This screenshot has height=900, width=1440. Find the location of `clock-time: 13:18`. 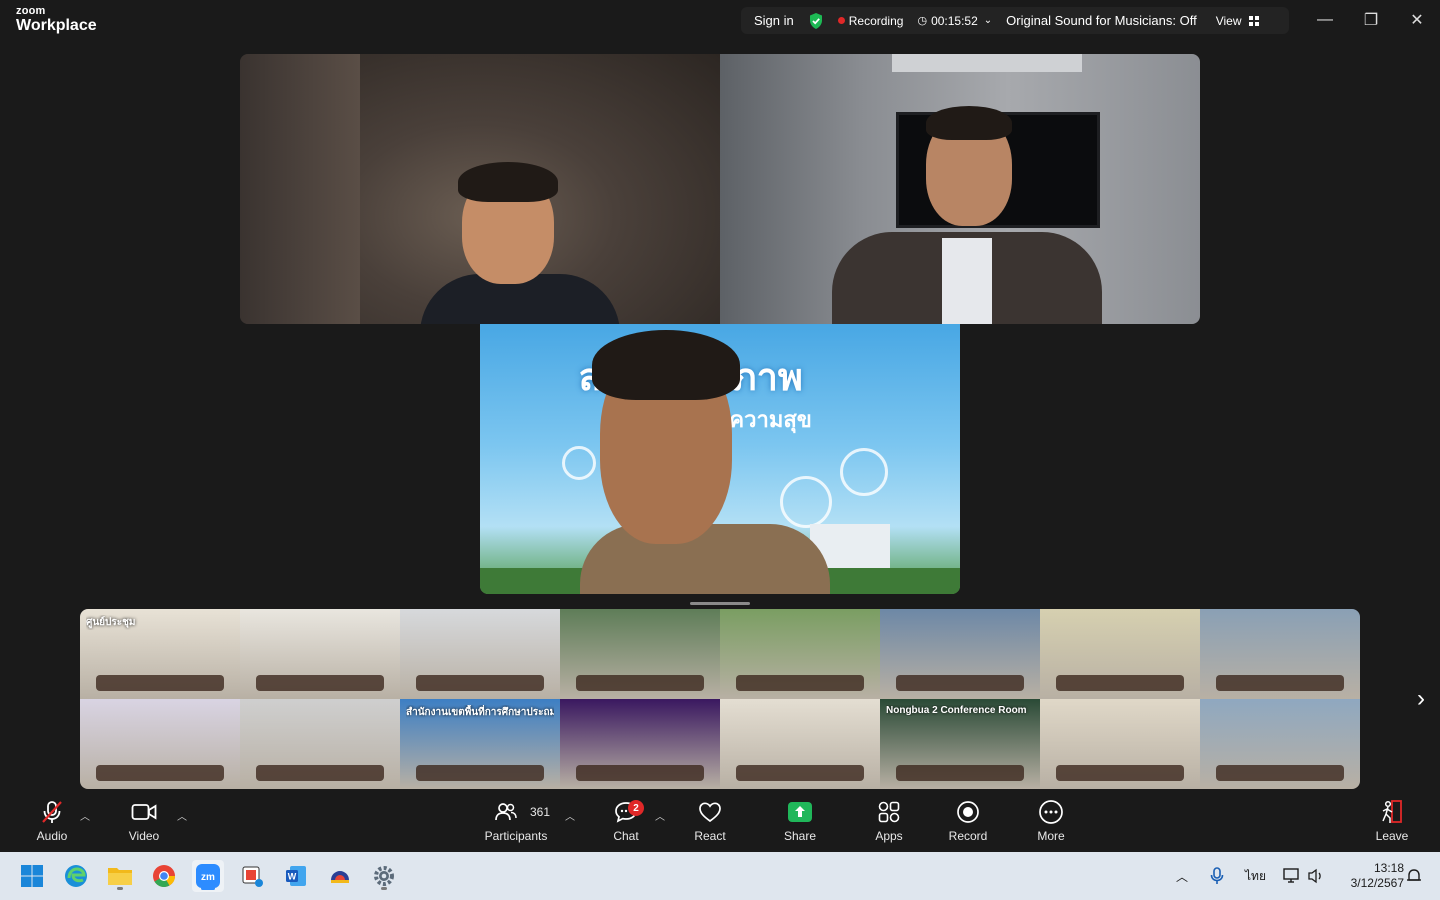

clock-time: 13:18 is located at coordinates (1388, 868).